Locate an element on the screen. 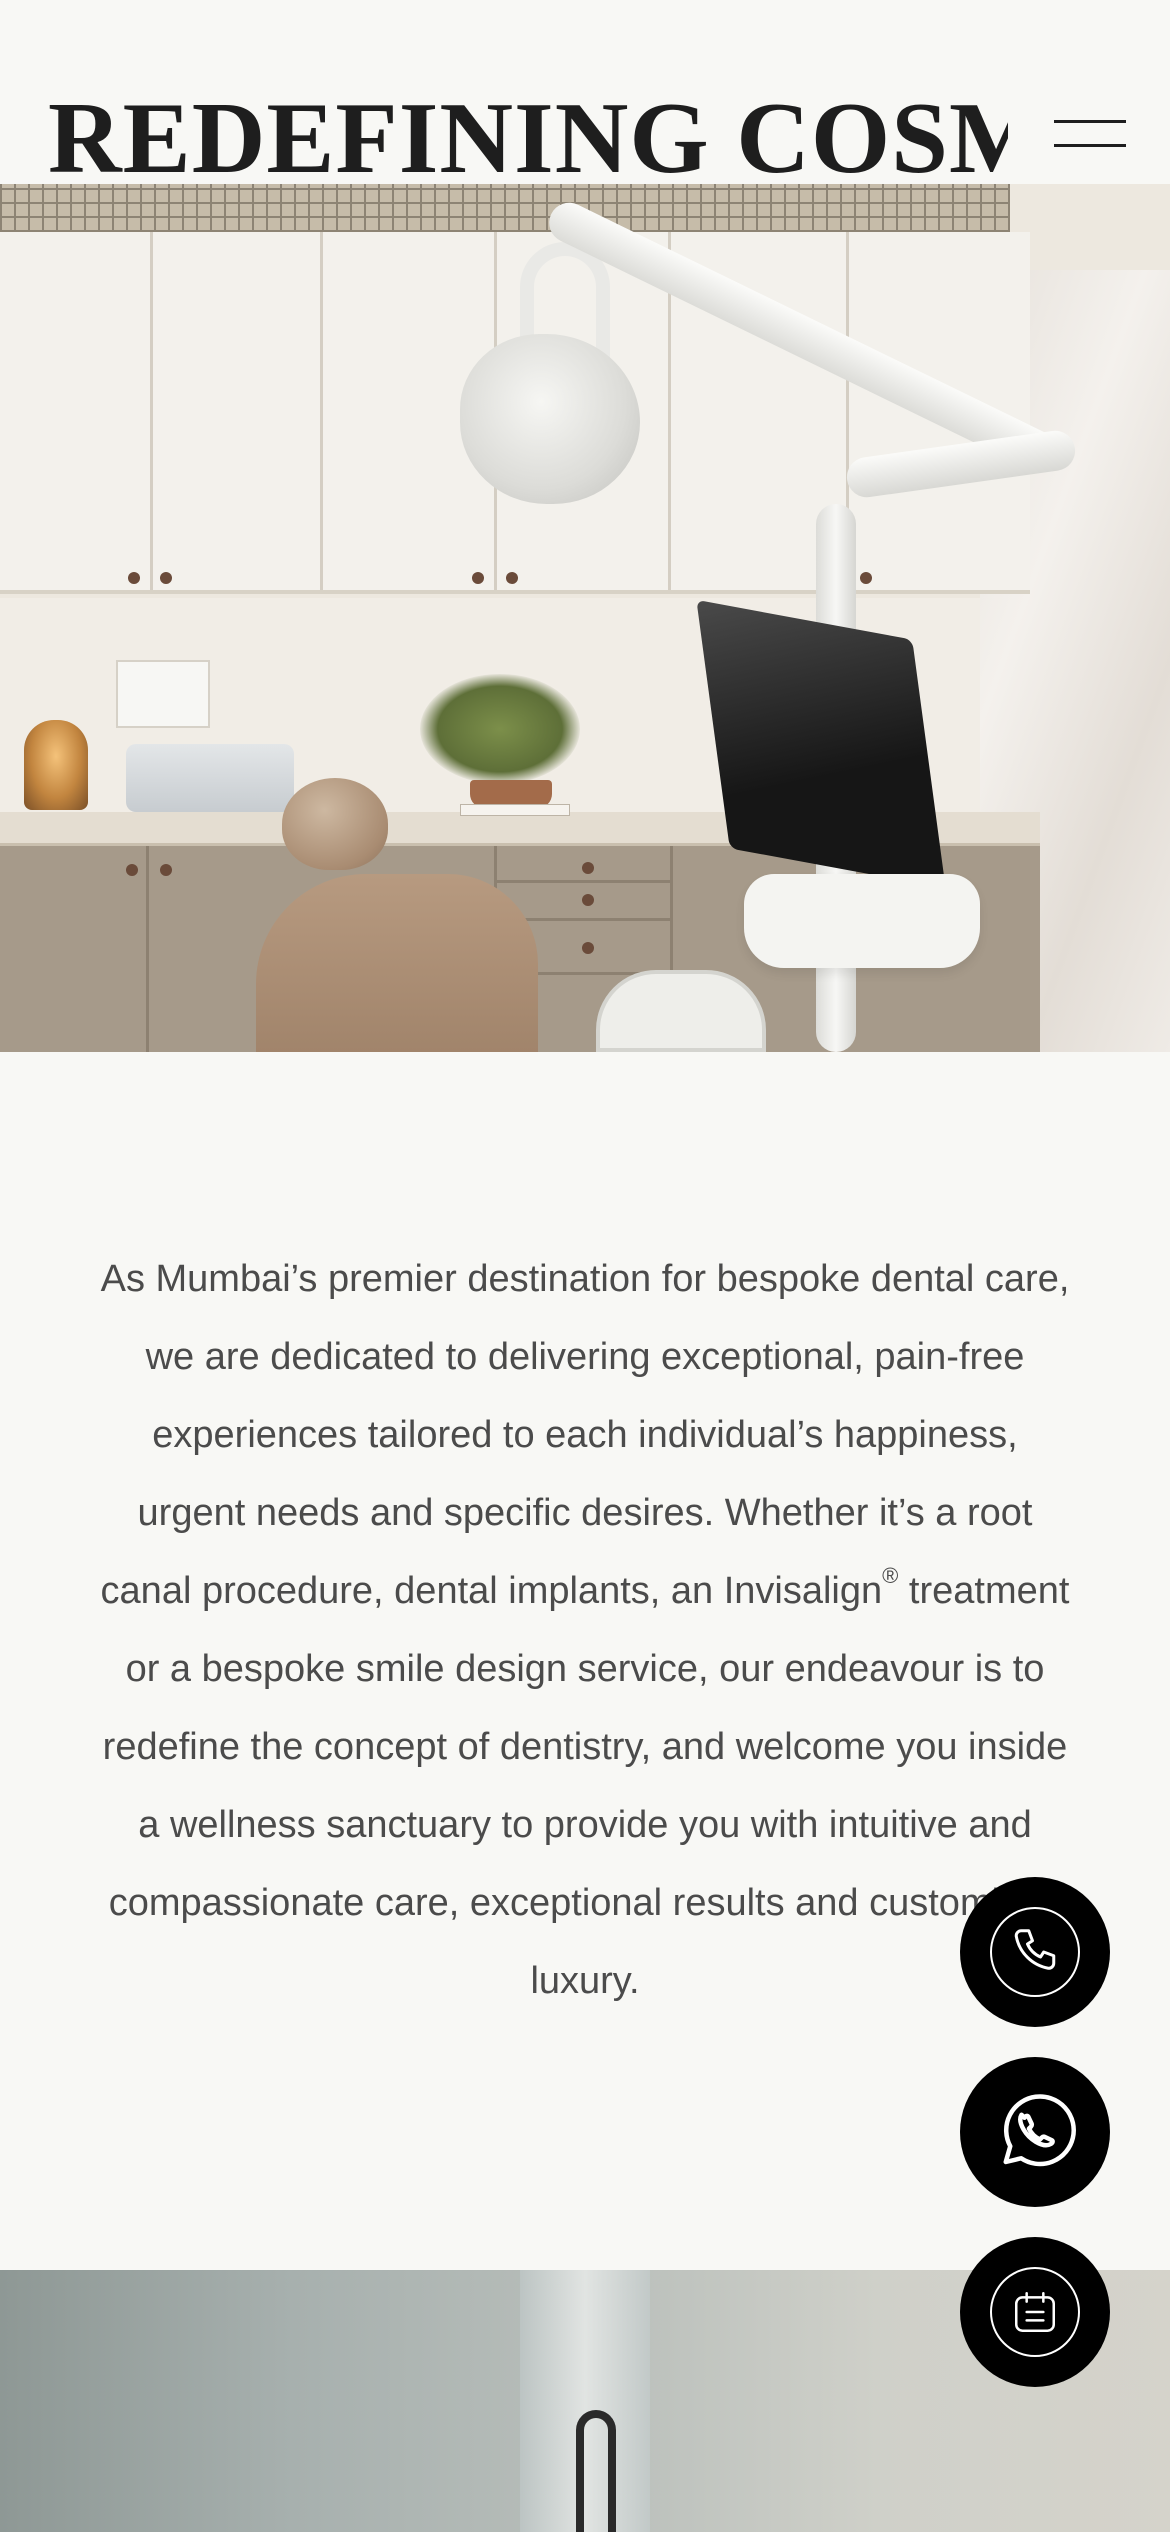 This screenshot has width=1170, height=2532. menu-line-bottom is located at coordinates (1090, 145).